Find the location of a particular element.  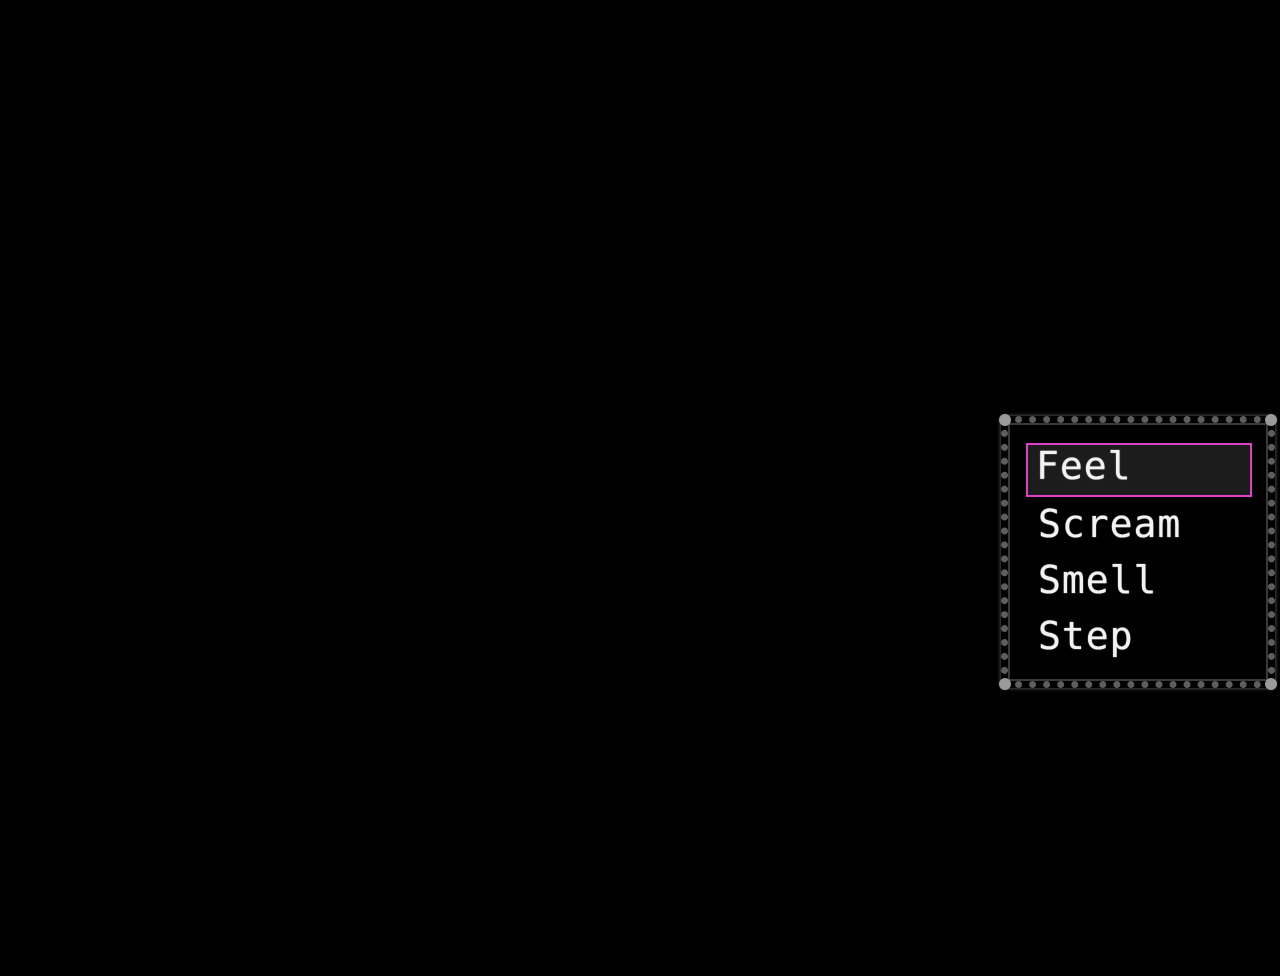

command-menu: Feel Scream Smell Step is located at coordinates (1138, 552).